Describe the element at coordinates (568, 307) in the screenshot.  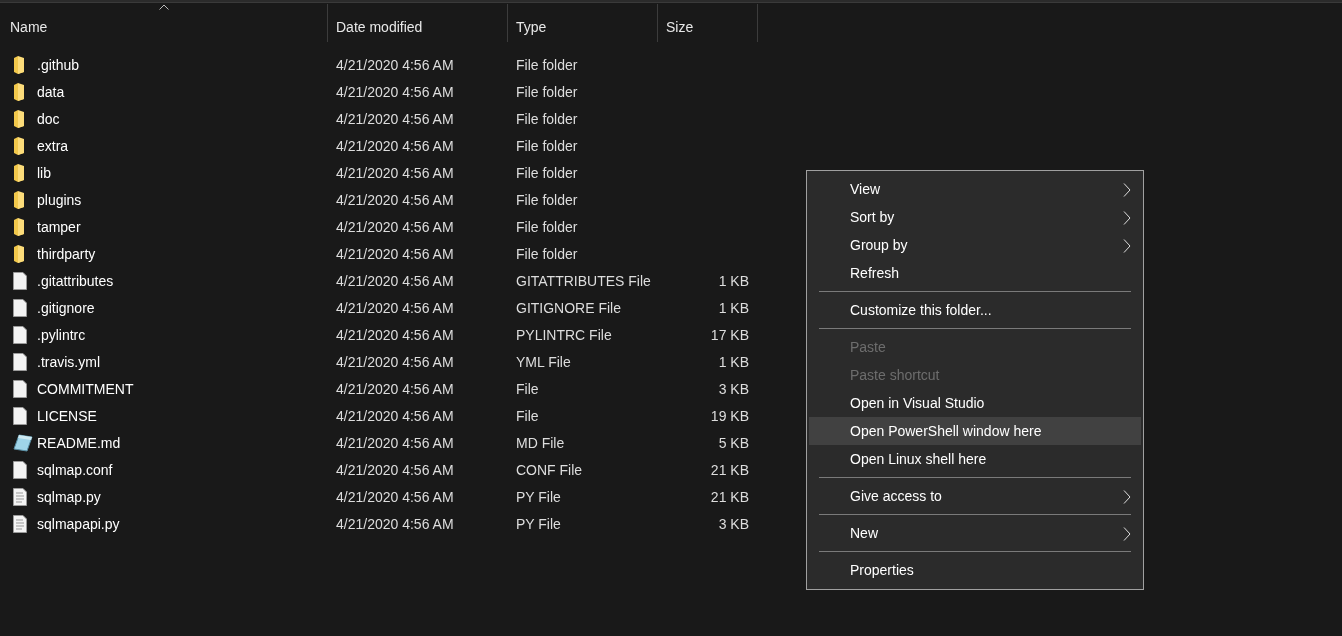
I see `file-type: GITIGNORE File` at that location.